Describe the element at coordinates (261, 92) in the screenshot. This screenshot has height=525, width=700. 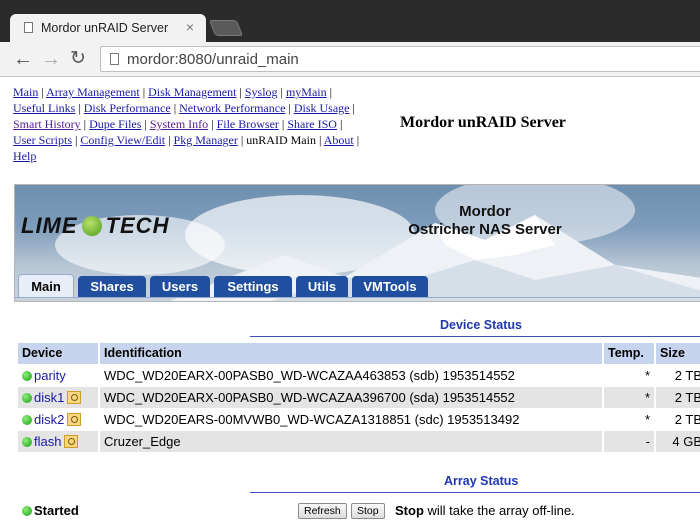
I see `nav-link-syslog: Syslog` at that location.